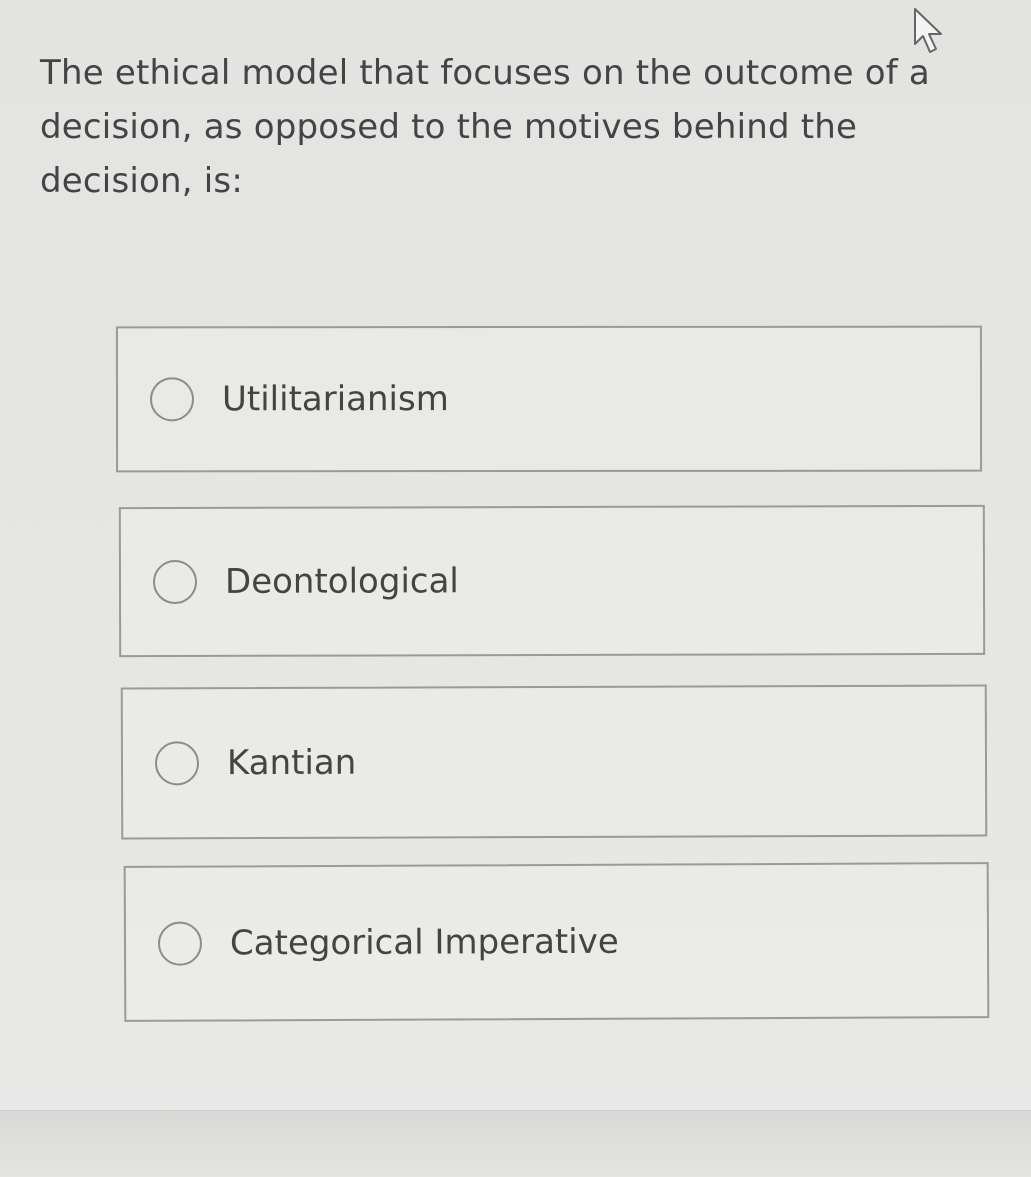 The height and width of the screenshot is (1177, 1031). What do you see at coordinates (291, 763) in the screenshot?
I see `option-label: Kantian` at bounding box center [291, 763].